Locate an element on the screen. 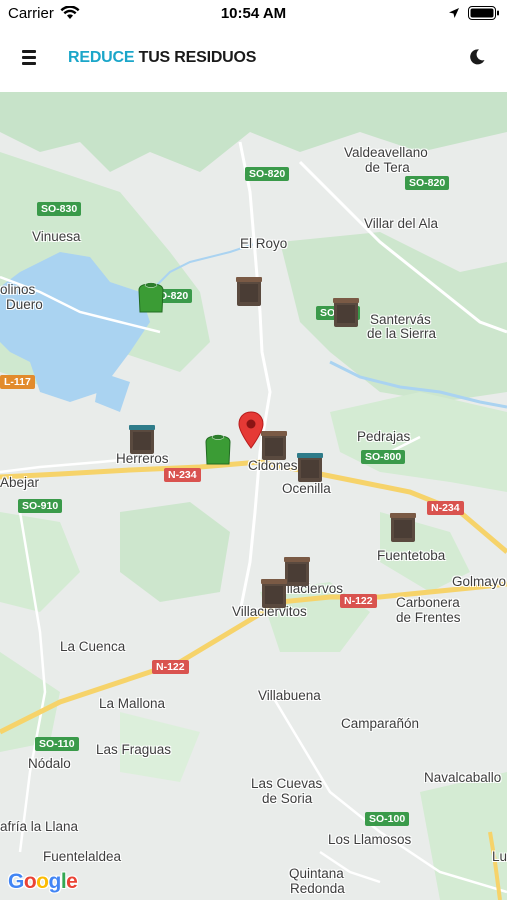  place-label: Las Cuevas is located at coordinates (287, 783).